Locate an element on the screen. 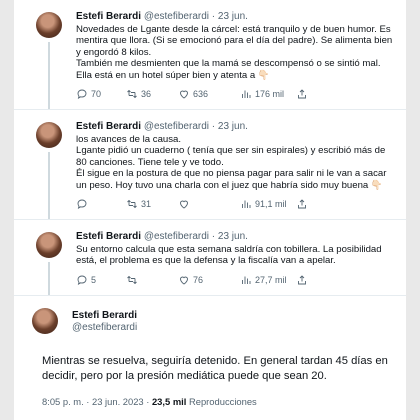 The width and height of the screenshot is (420, 420). tweet-line: los avances de la causa. is located at coordinates (129, 140).